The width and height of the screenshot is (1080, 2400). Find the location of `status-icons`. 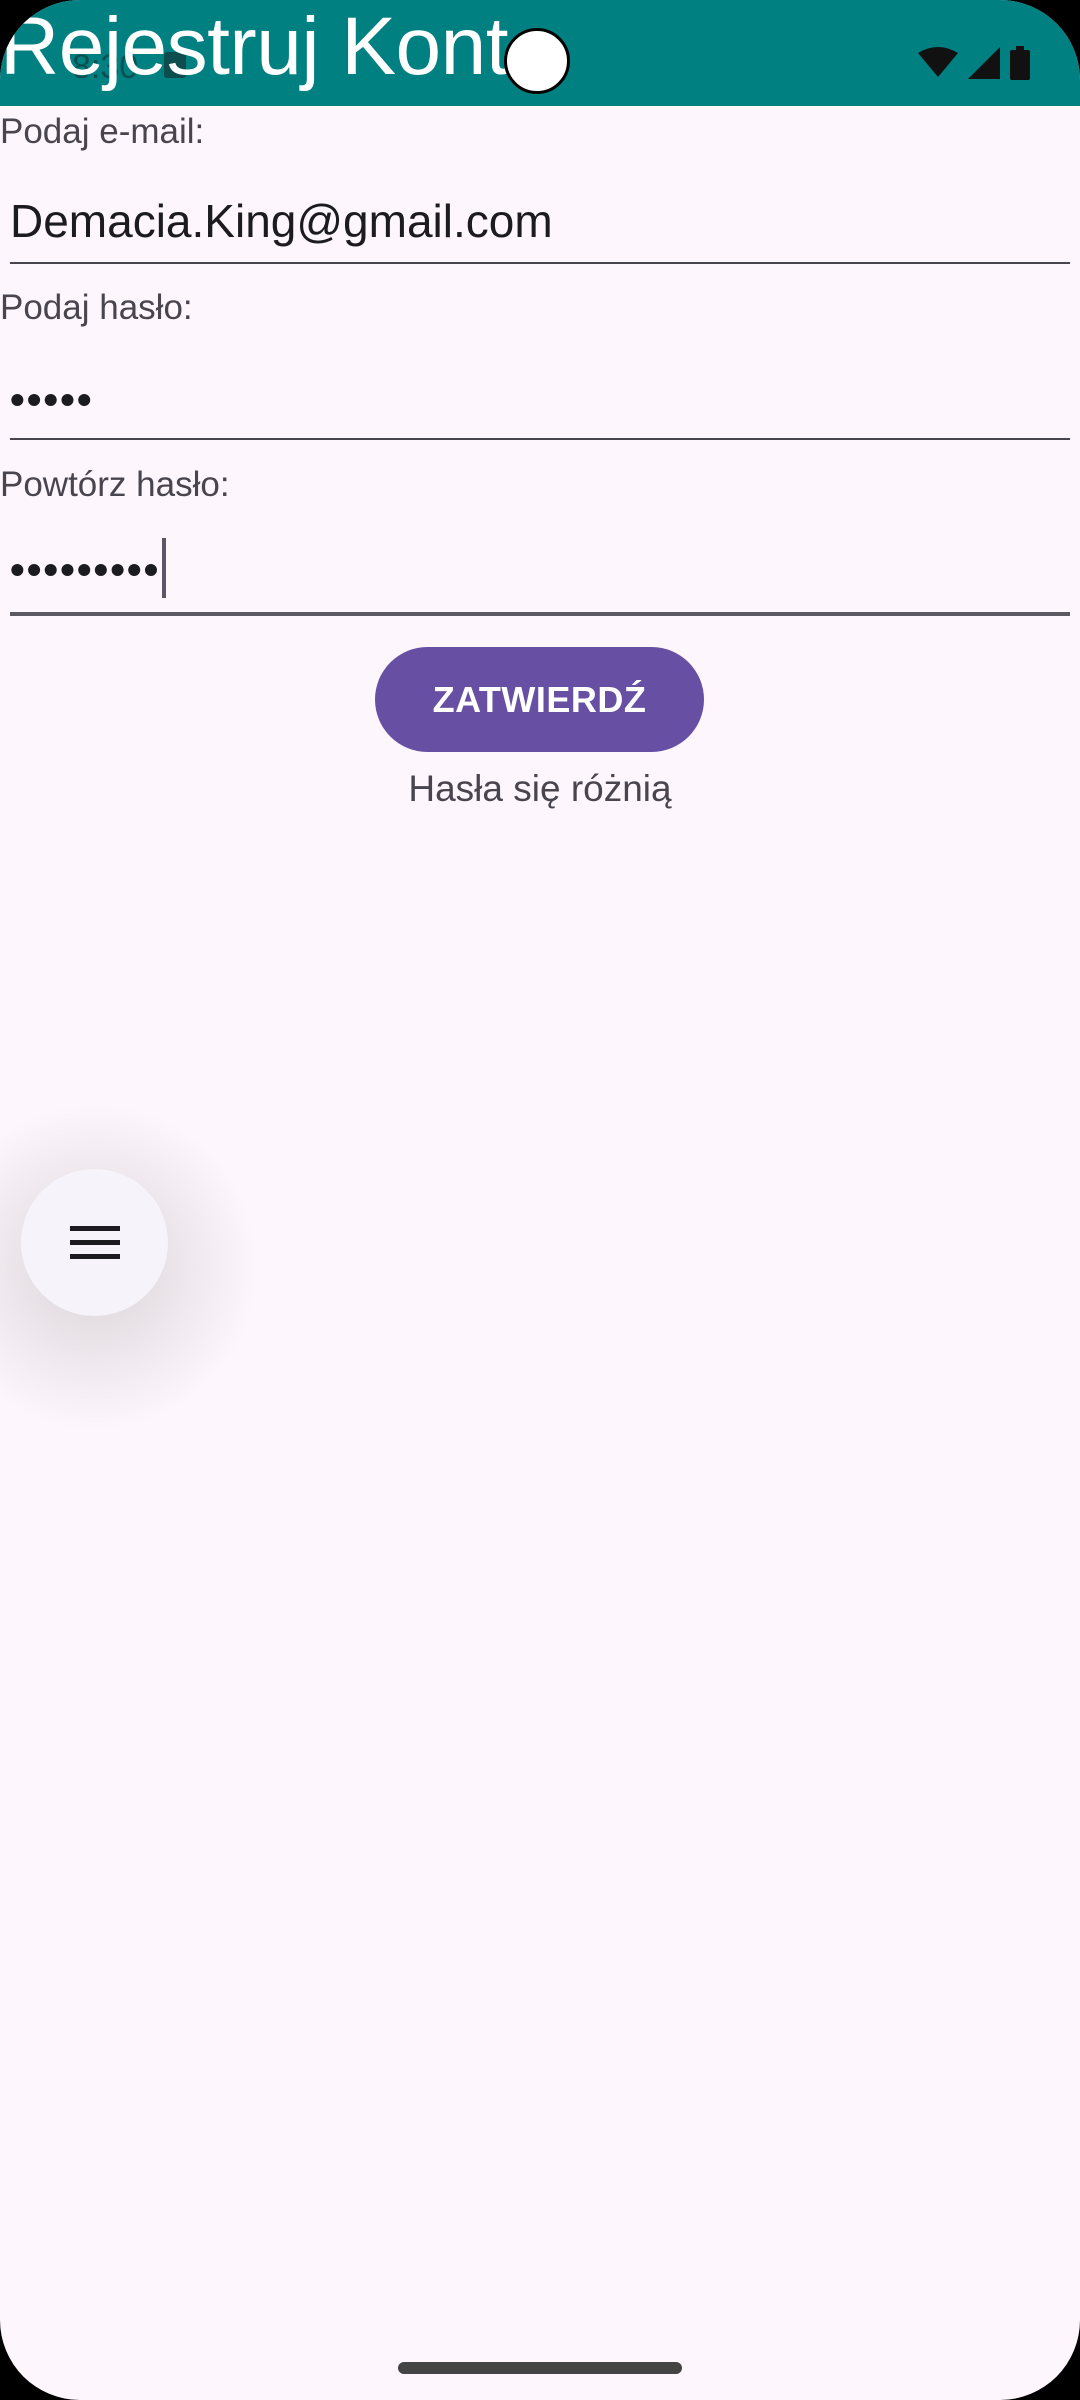

status-icons is located at coordinates (974, 63).